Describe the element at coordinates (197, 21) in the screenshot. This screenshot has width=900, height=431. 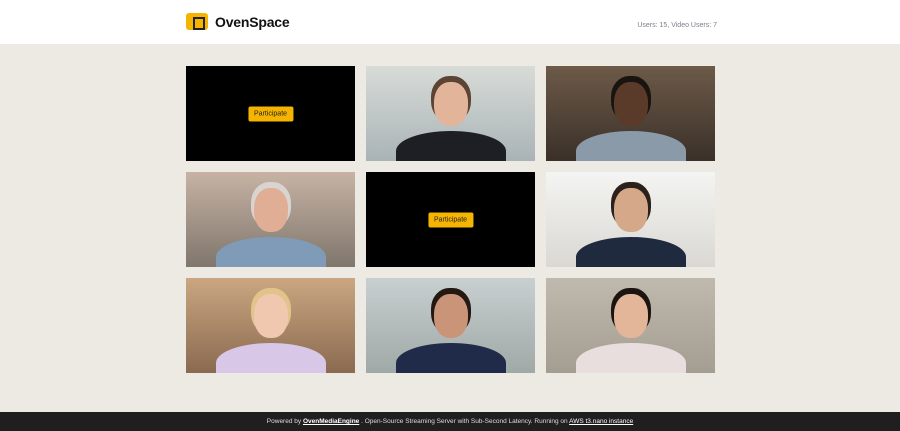
I see `logo-icon` at that location.